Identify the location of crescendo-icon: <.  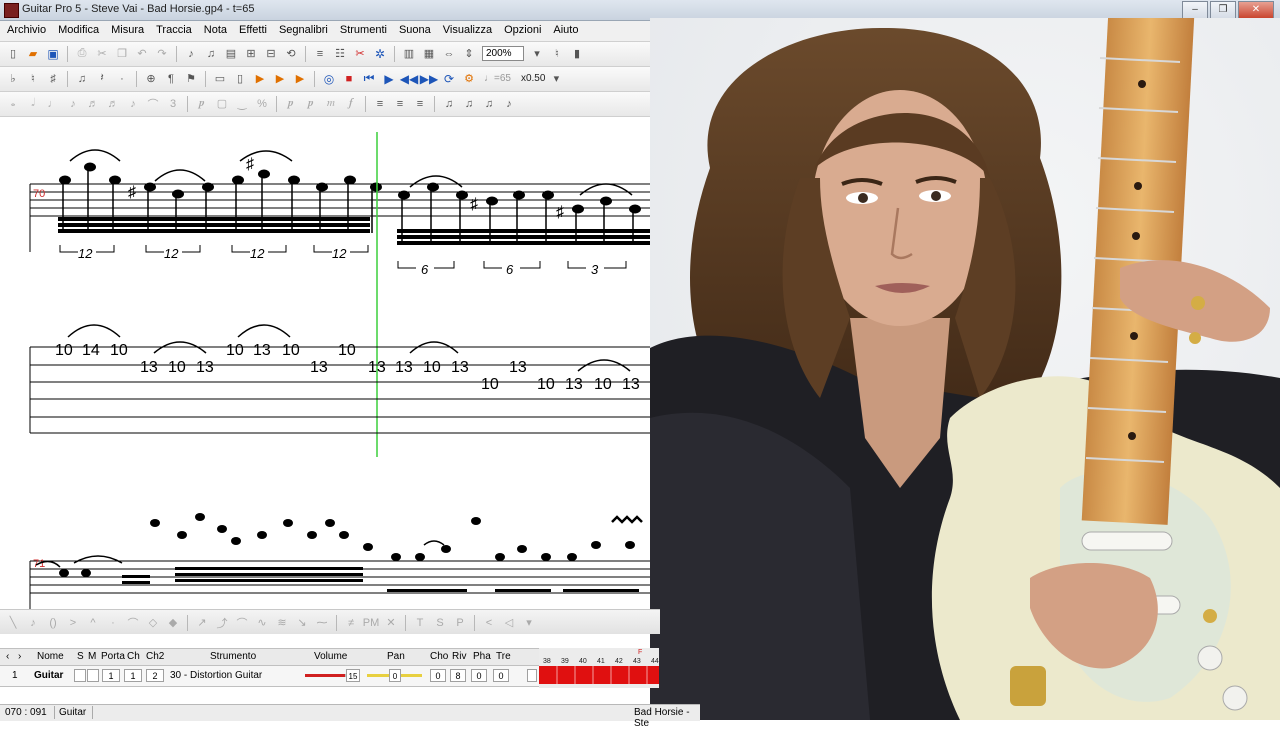
(489, 622).